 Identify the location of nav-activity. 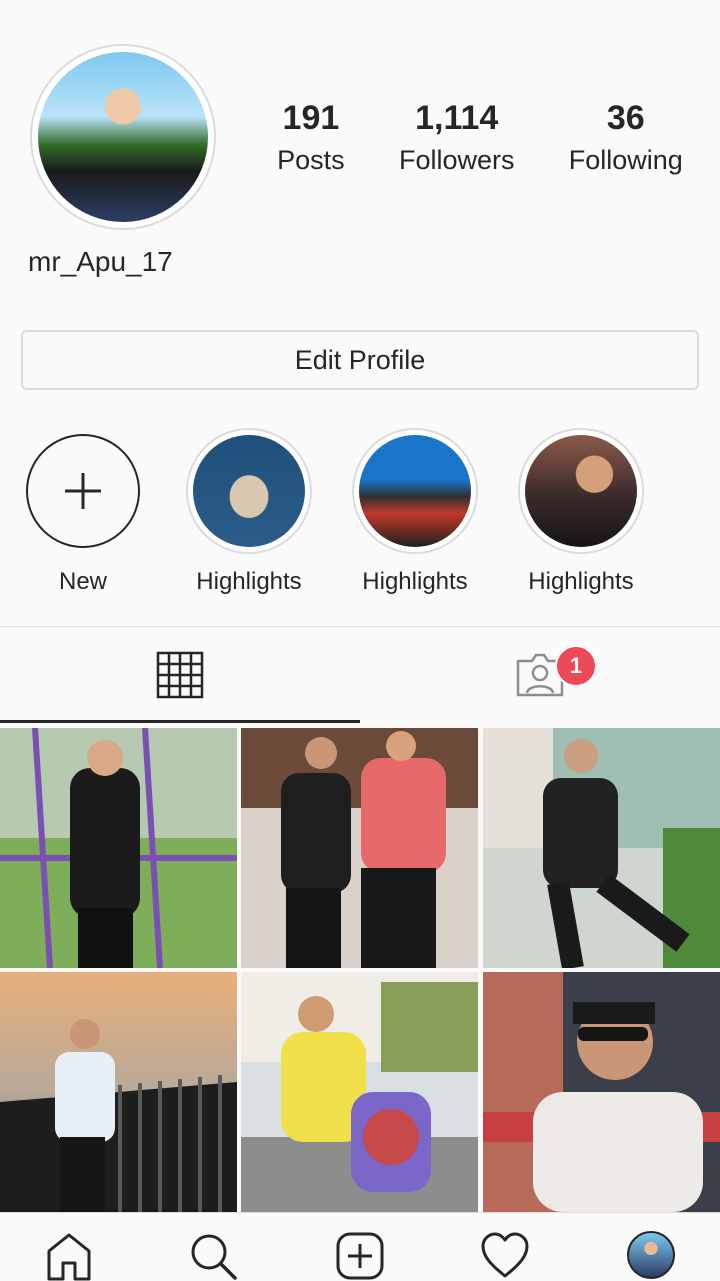
(505, 1256).